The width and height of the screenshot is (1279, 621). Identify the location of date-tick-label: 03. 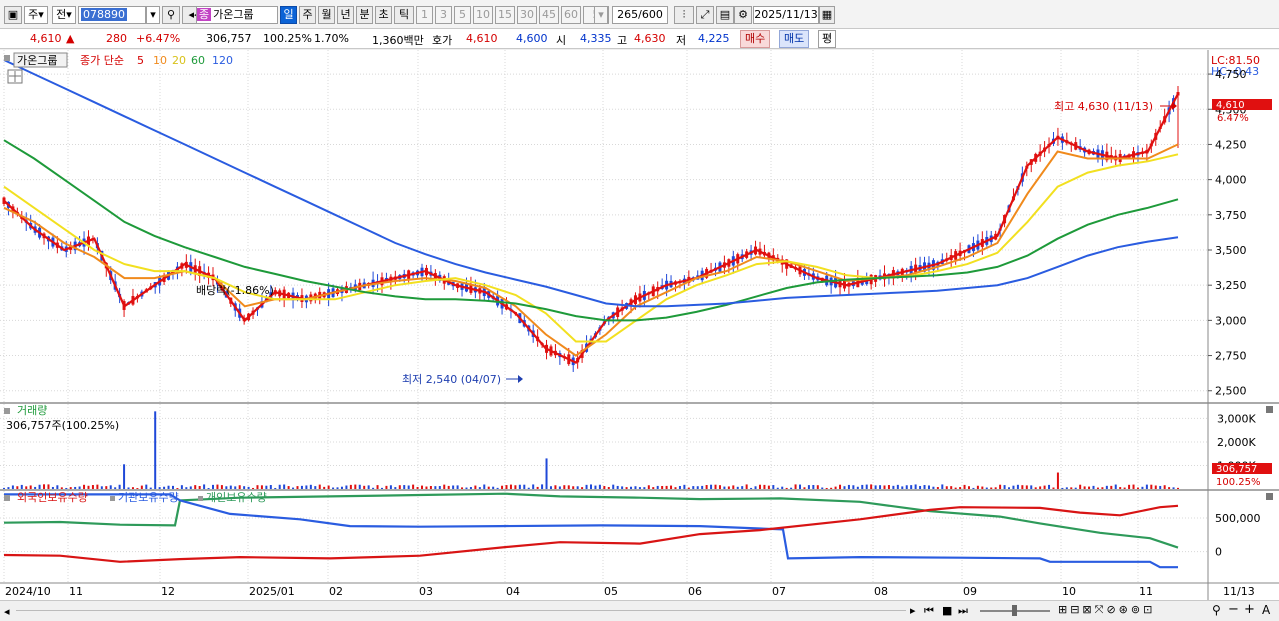
(426, 591).